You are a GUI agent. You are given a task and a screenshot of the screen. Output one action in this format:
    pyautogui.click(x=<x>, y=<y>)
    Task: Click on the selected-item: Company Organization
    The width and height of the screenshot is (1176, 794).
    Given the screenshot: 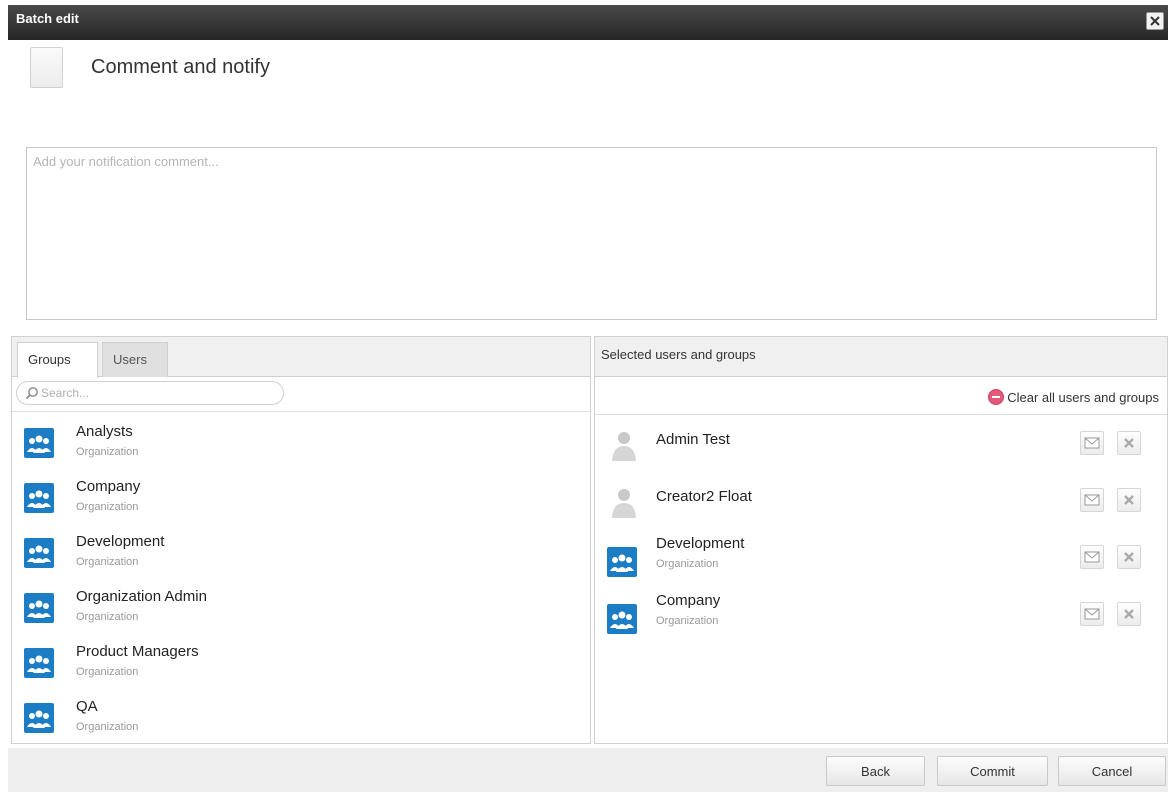 What is the action you would take?
    pyautogui.click(x=881, y=616)
    